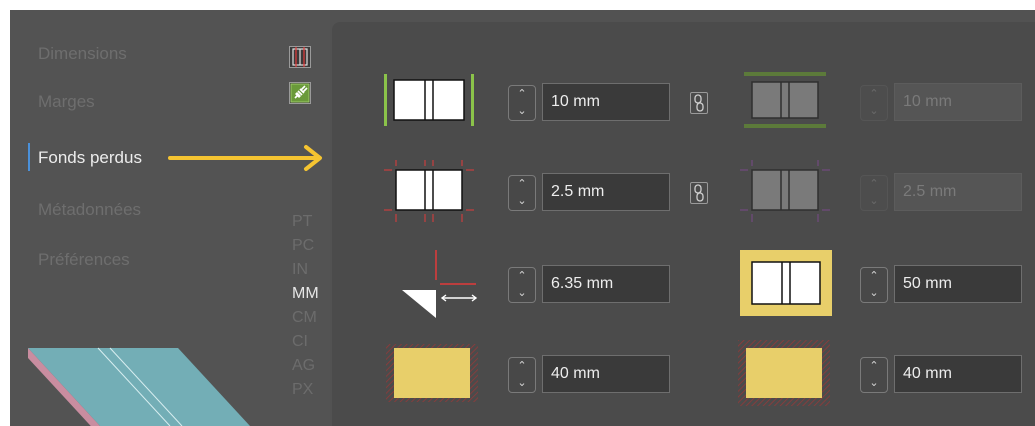 The image size is (1035, 426). What do you see at coordinates (522, 285) in the screenshot?
I see `row3-left-stepper: ⌃ ⌄` at bounding box center [522, 285].